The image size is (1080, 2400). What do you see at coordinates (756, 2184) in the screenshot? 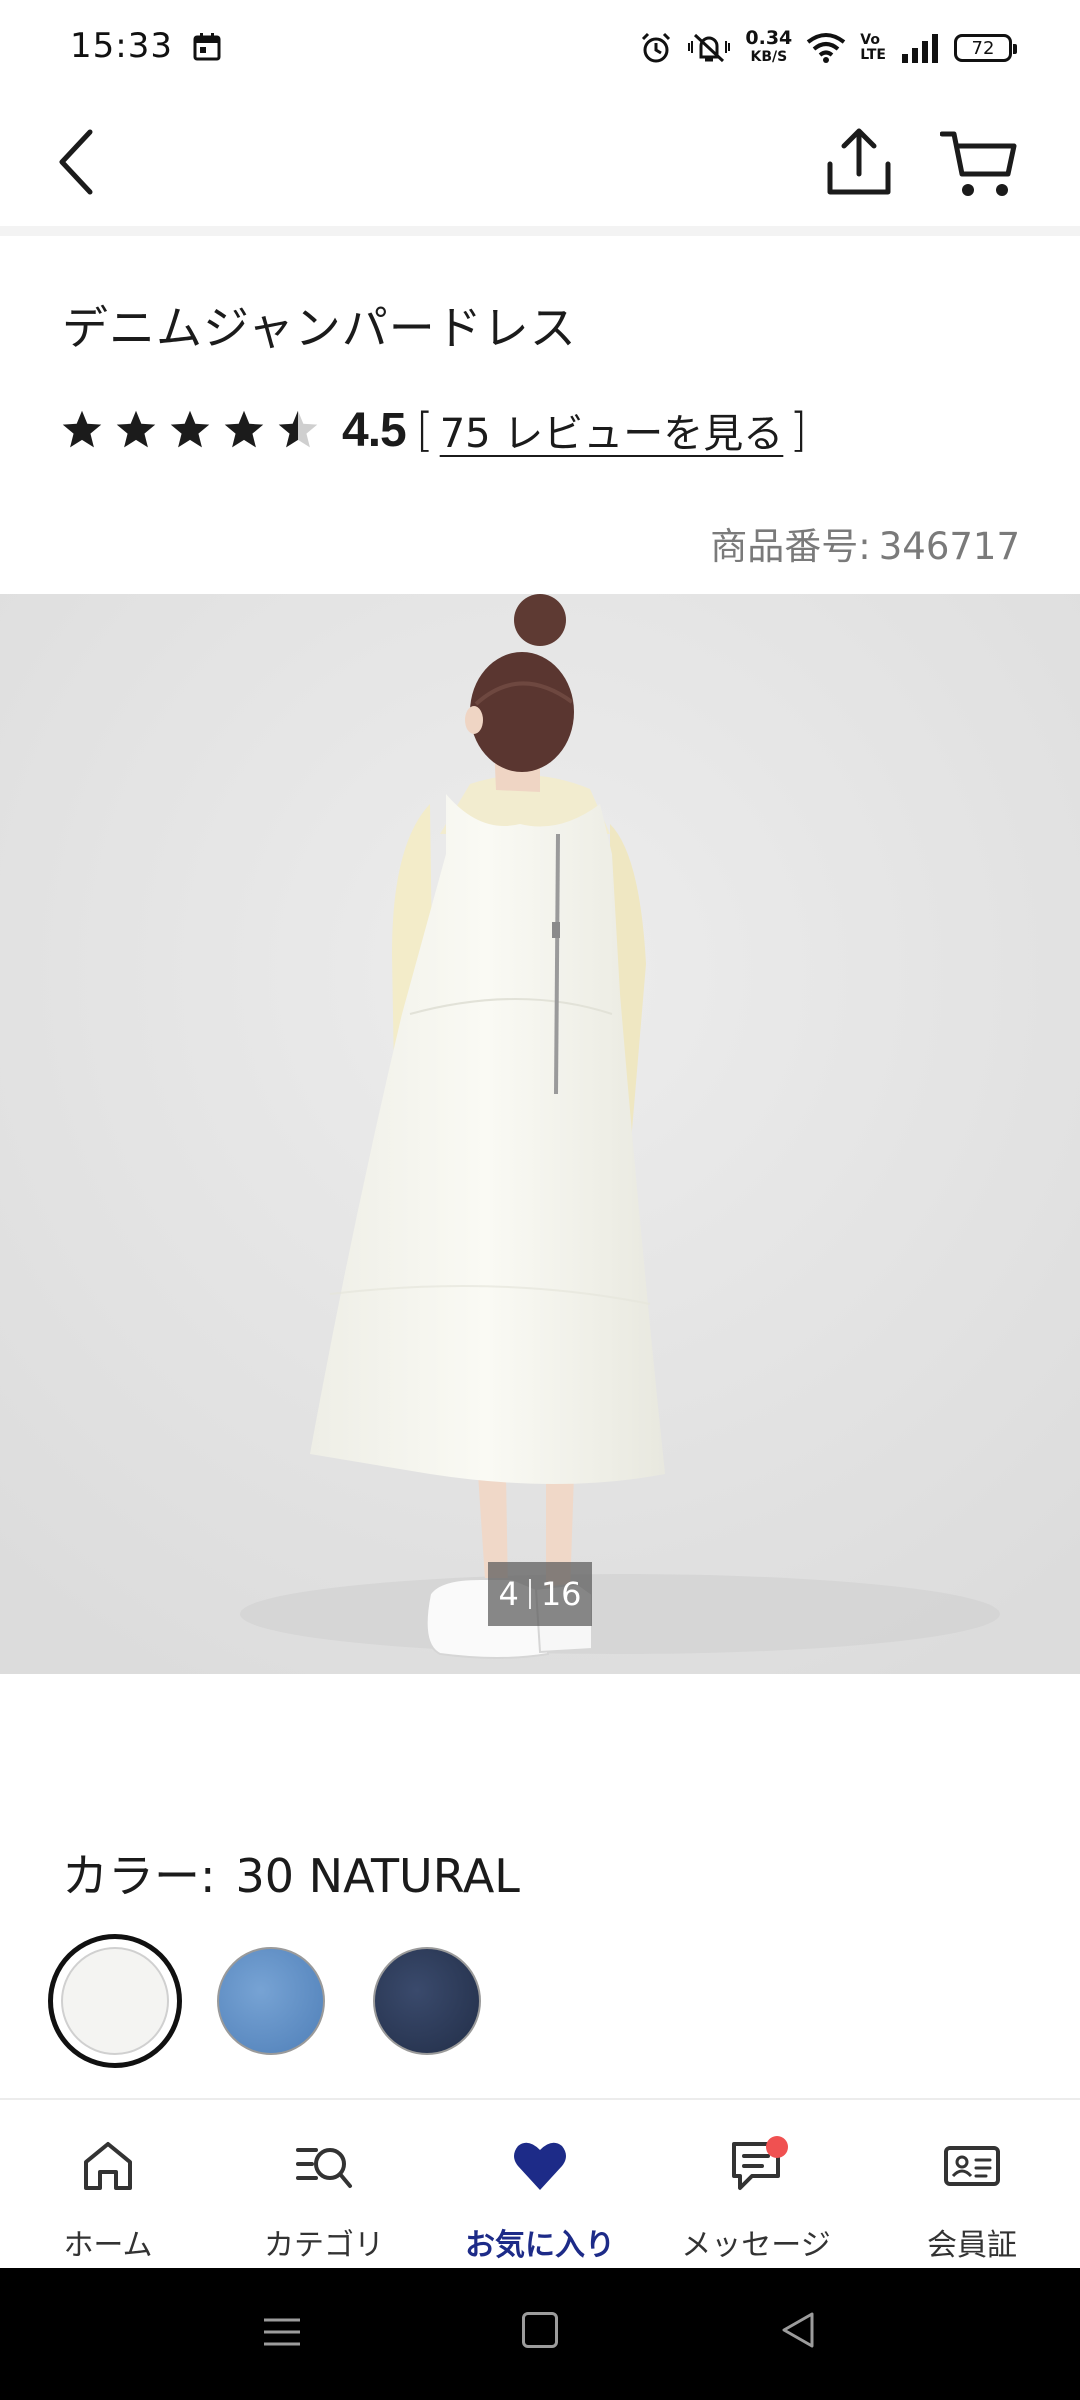
I see `nav-messages: メッセージ` at bounding box center [756, 2184].